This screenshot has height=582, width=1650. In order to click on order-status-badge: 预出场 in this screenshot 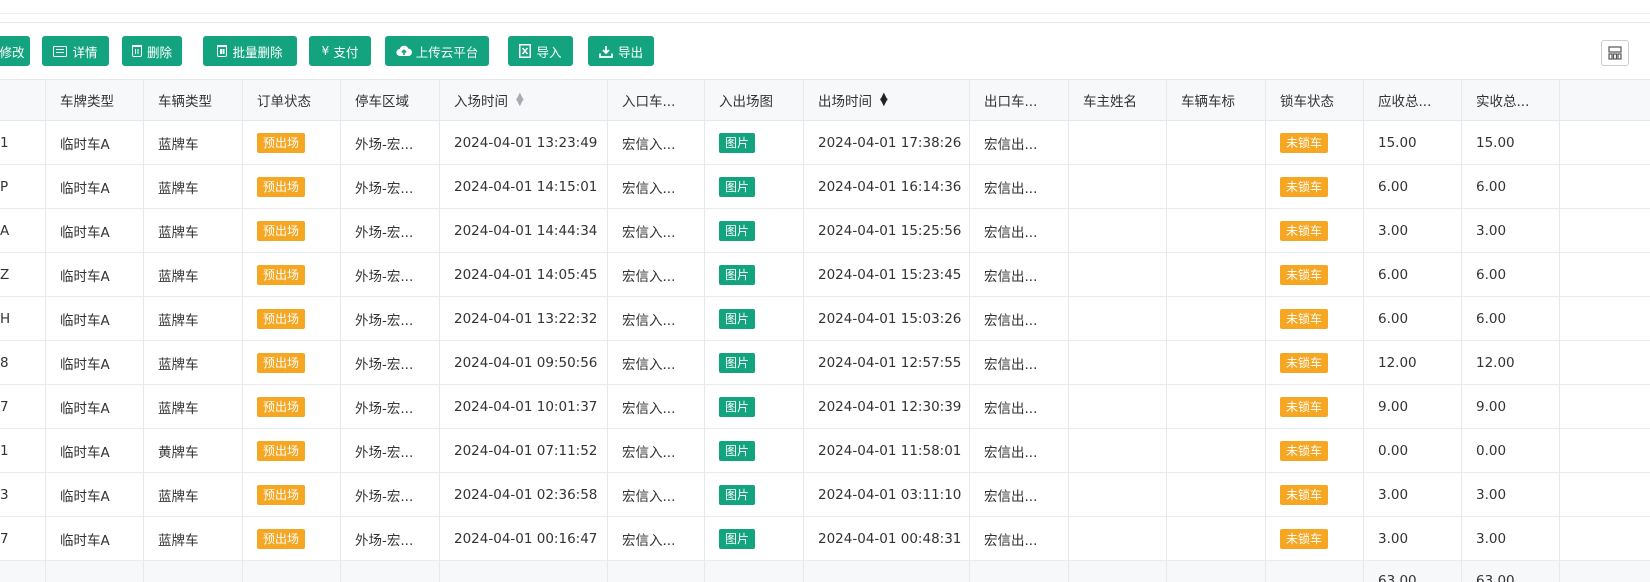, I will do `click(281, 186)`.